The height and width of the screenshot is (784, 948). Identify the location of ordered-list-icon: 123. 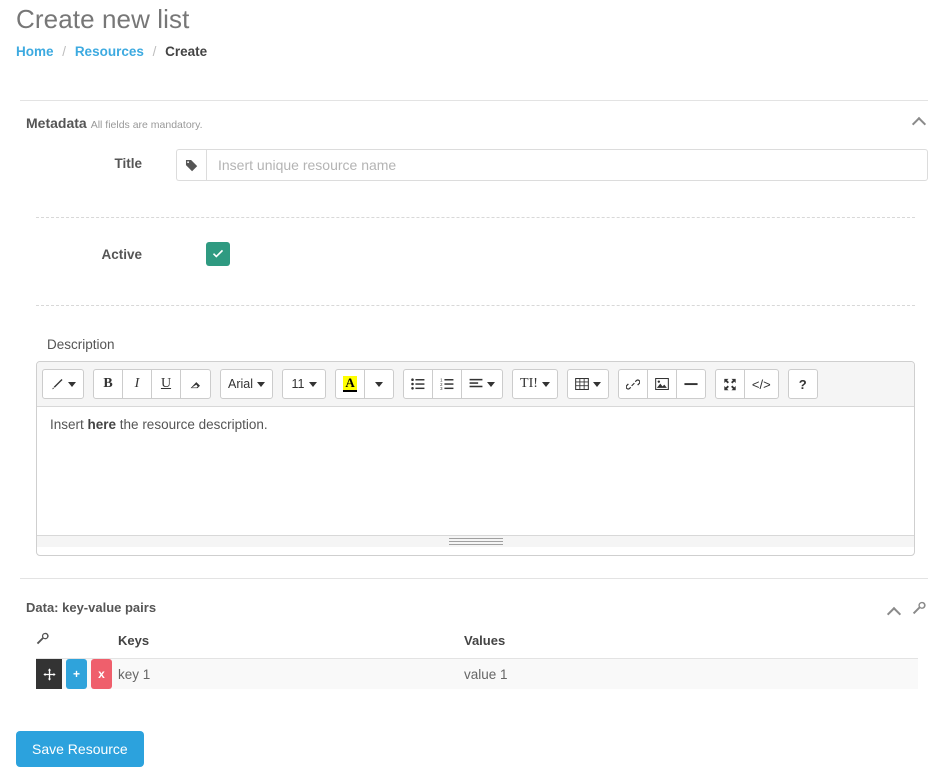
(447, 384).